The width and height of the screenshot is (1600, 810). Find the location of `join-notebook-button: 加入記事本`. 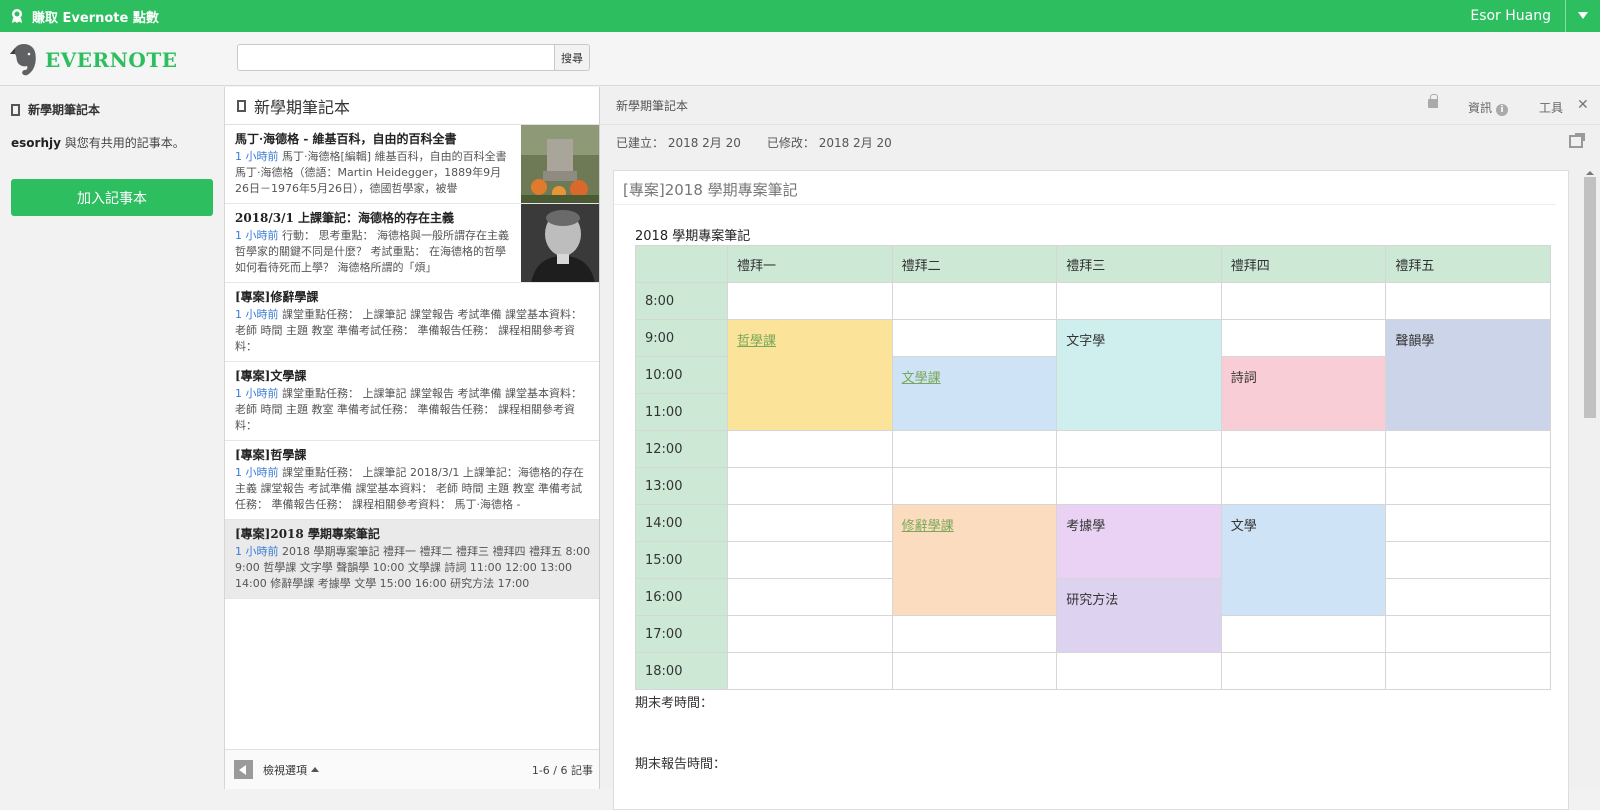

join-notebook-button: 加入記事本 is located at coordinates (112, 197).